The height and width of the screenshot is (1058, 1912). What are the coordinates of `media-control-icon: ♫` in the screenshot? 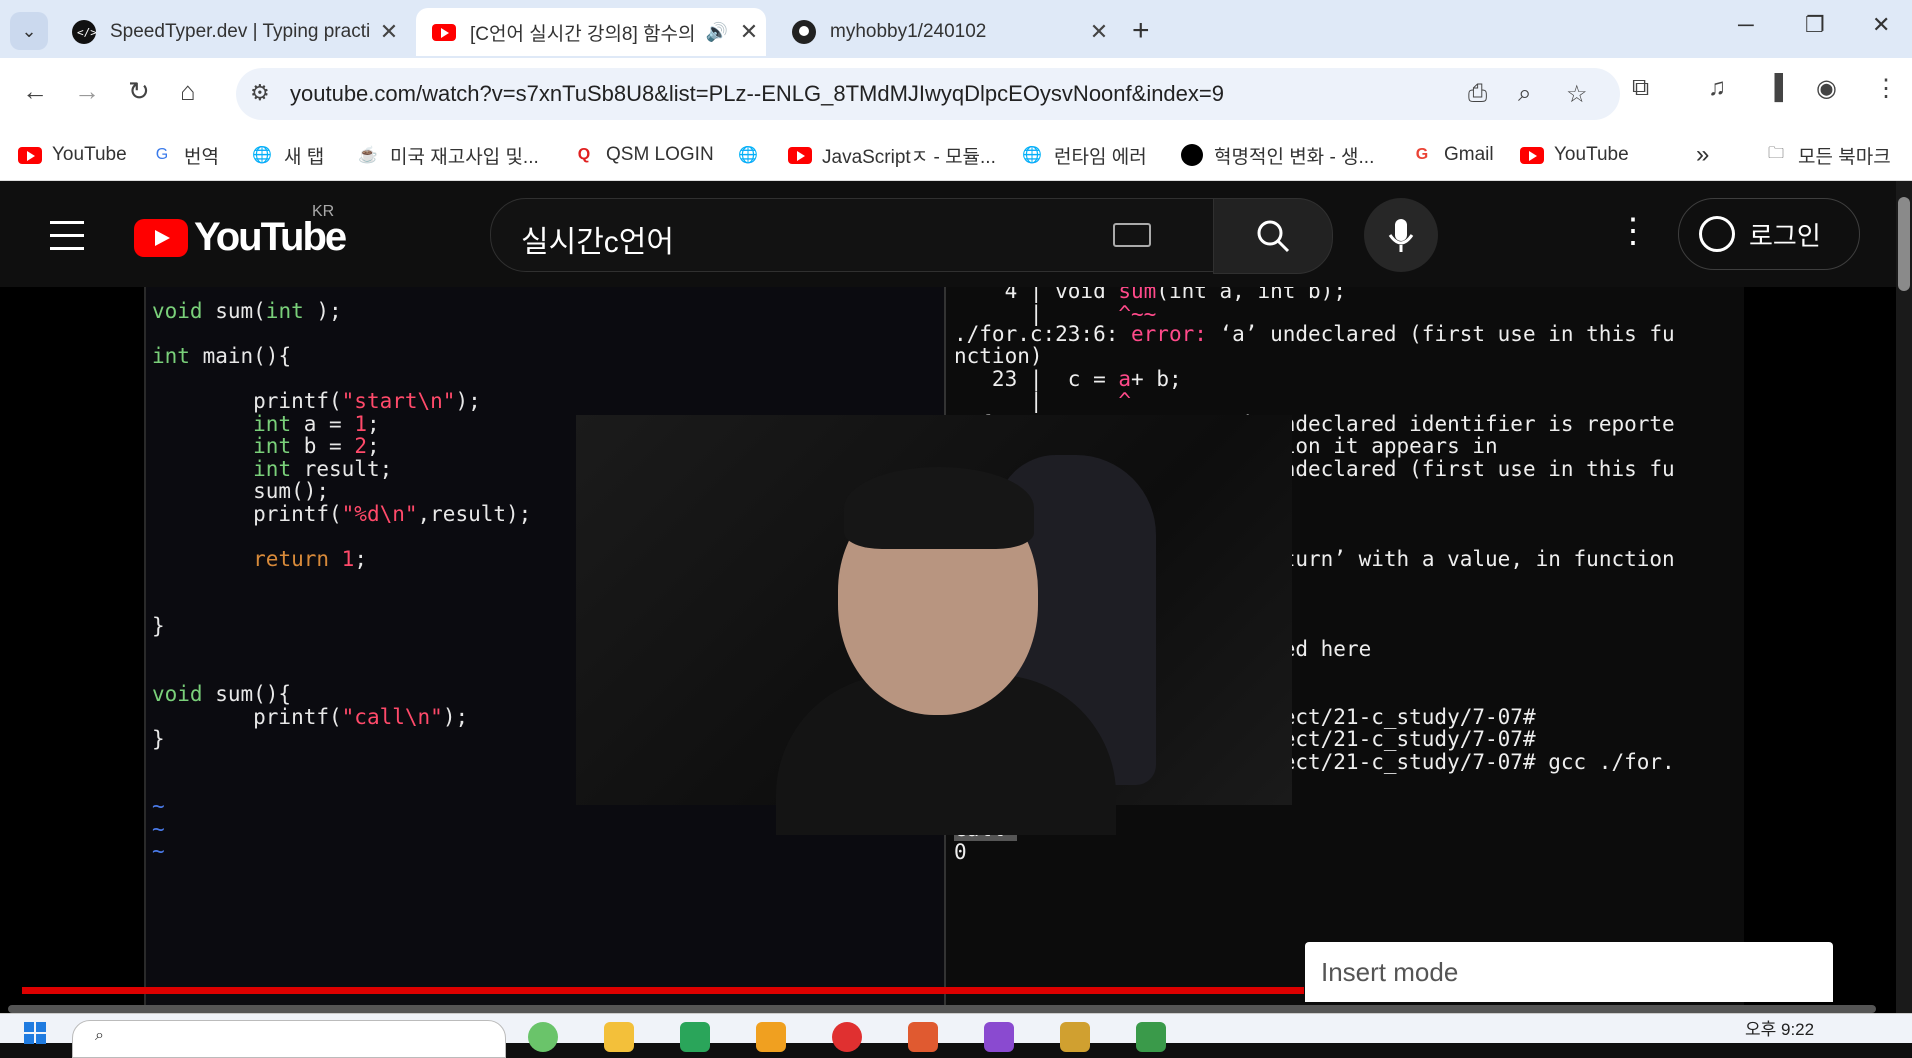 It's located at (1717, 88).